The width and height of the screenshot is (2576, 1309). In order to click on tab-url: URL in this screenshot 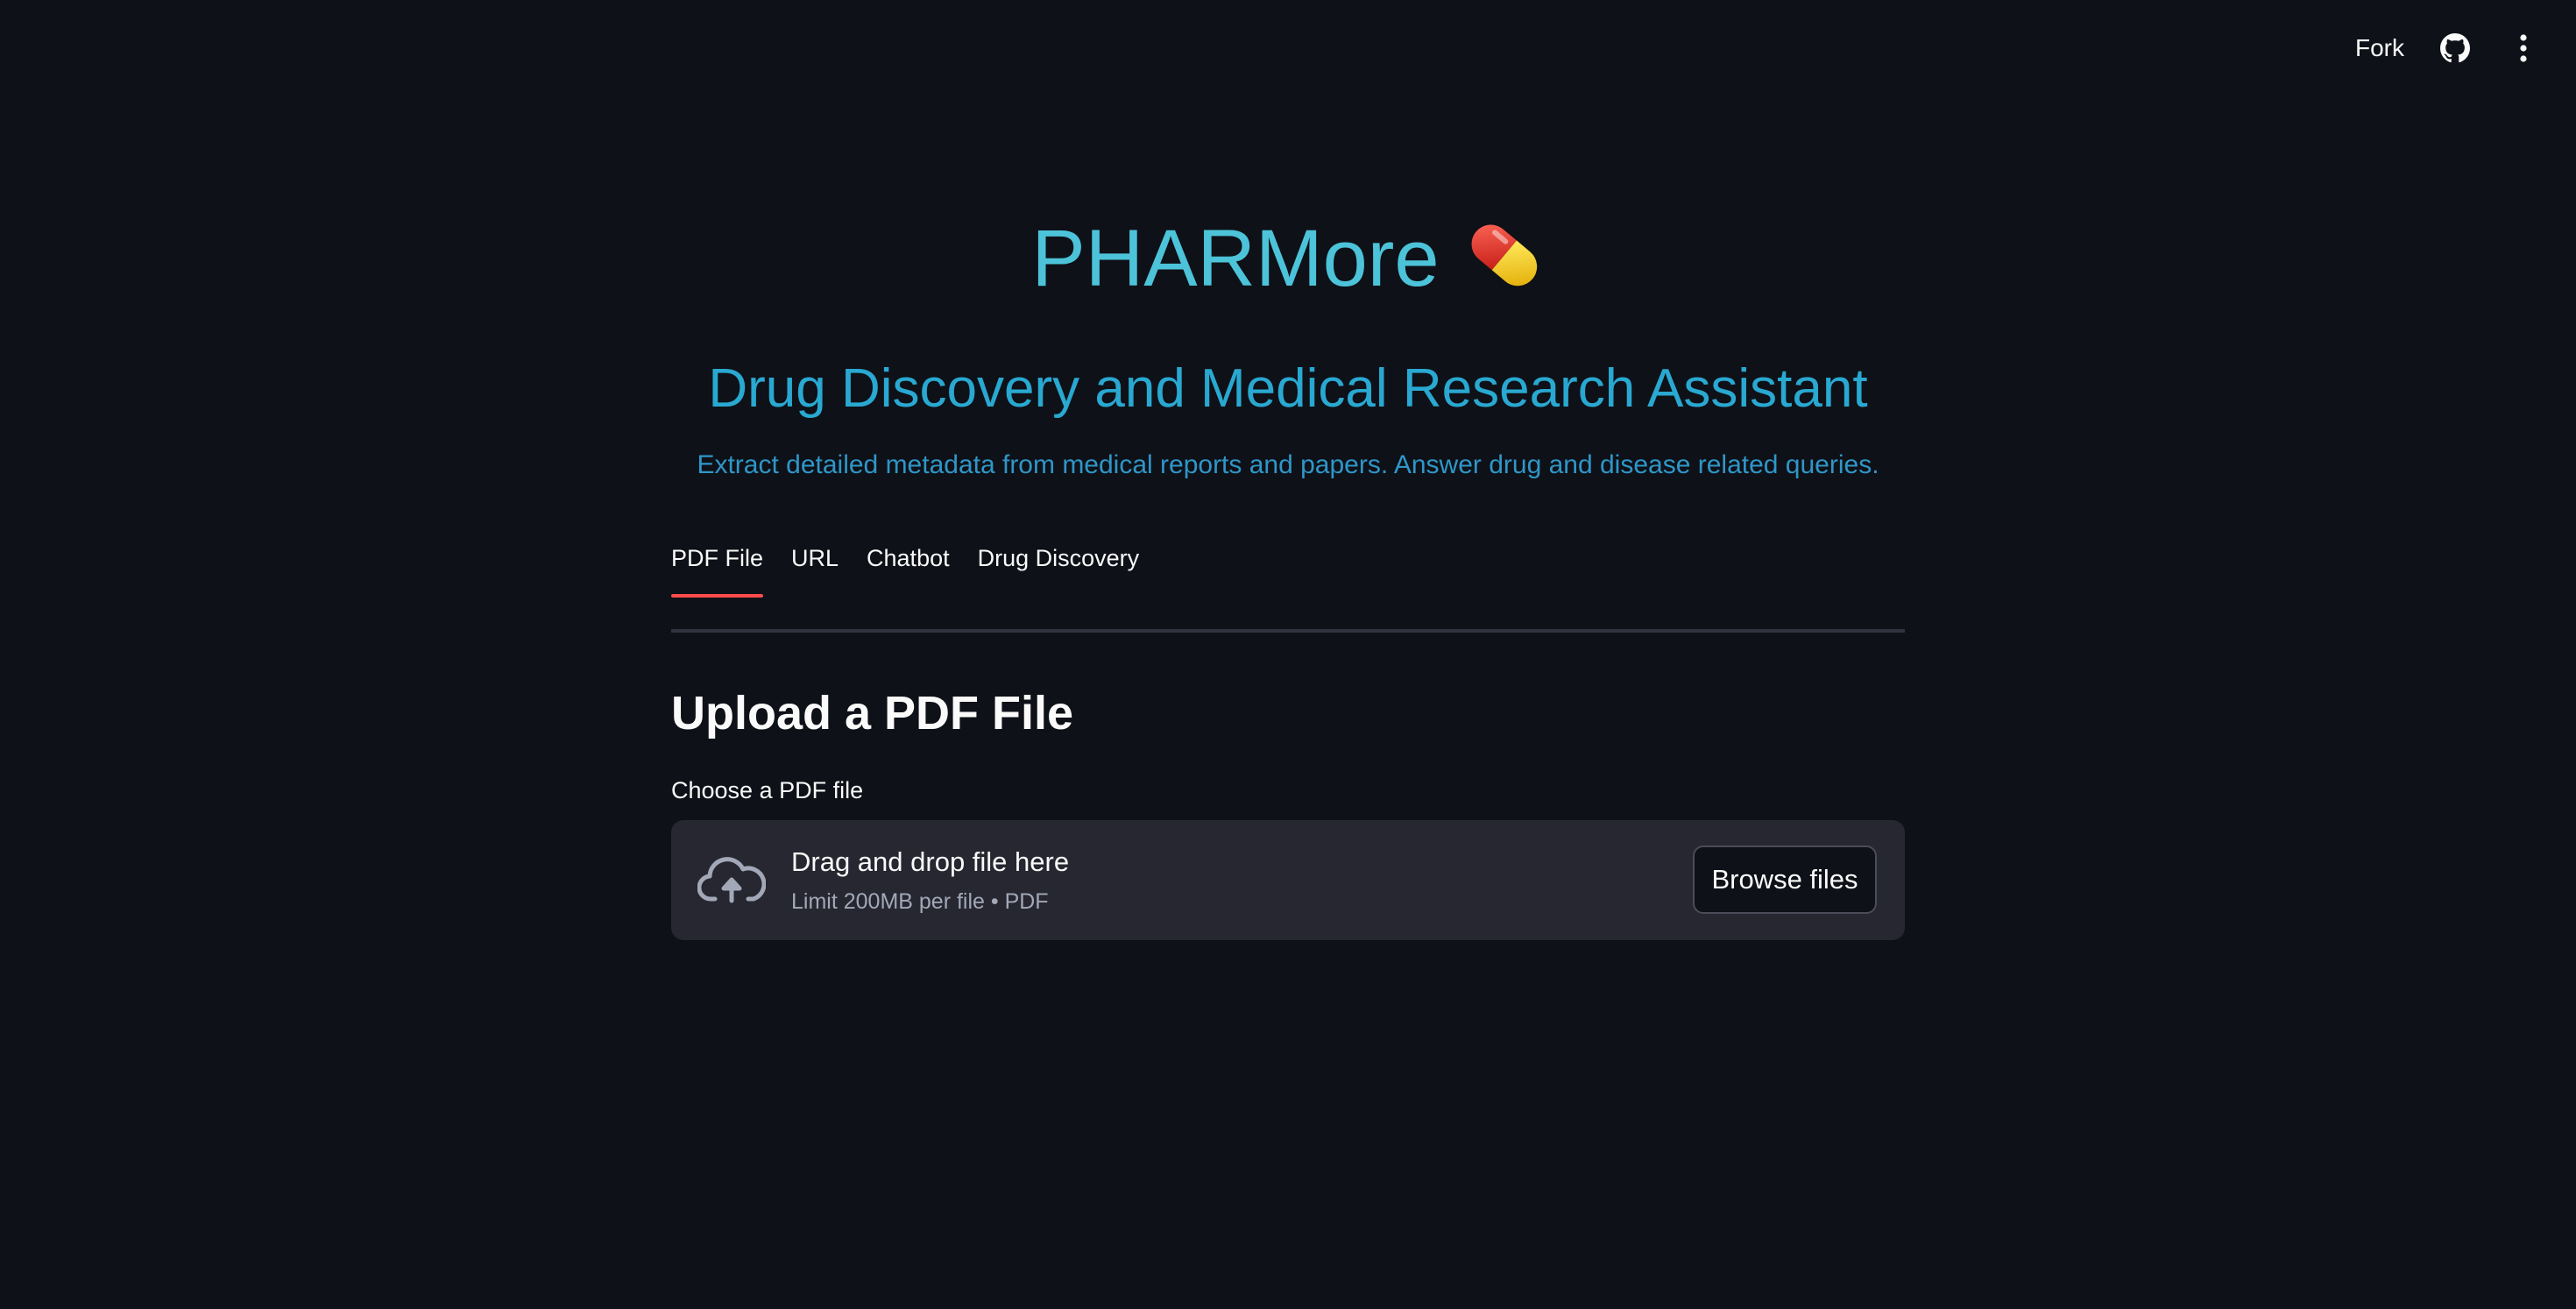, I will do `click(815, 567)`.